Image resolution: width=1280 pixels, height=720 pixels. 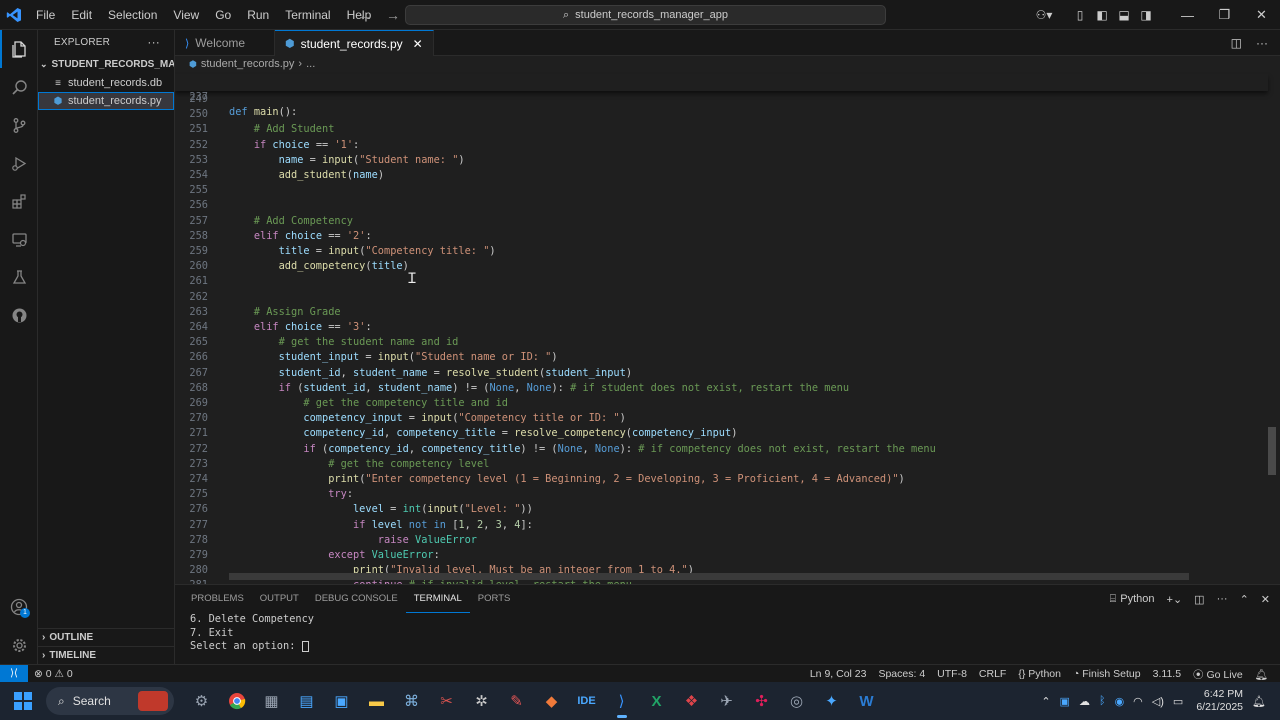 What do you see at coordinates (1261, 15) in the screenshot?
I see `close-window-icon: ✕` at bounding box center [1261, 15].